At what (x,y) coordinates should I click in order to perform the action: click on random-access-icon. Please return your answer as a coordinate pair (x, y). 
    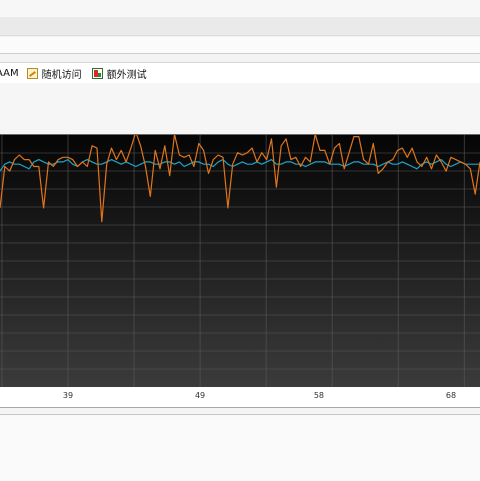
    Looking at the image, I should click on (32, 73).